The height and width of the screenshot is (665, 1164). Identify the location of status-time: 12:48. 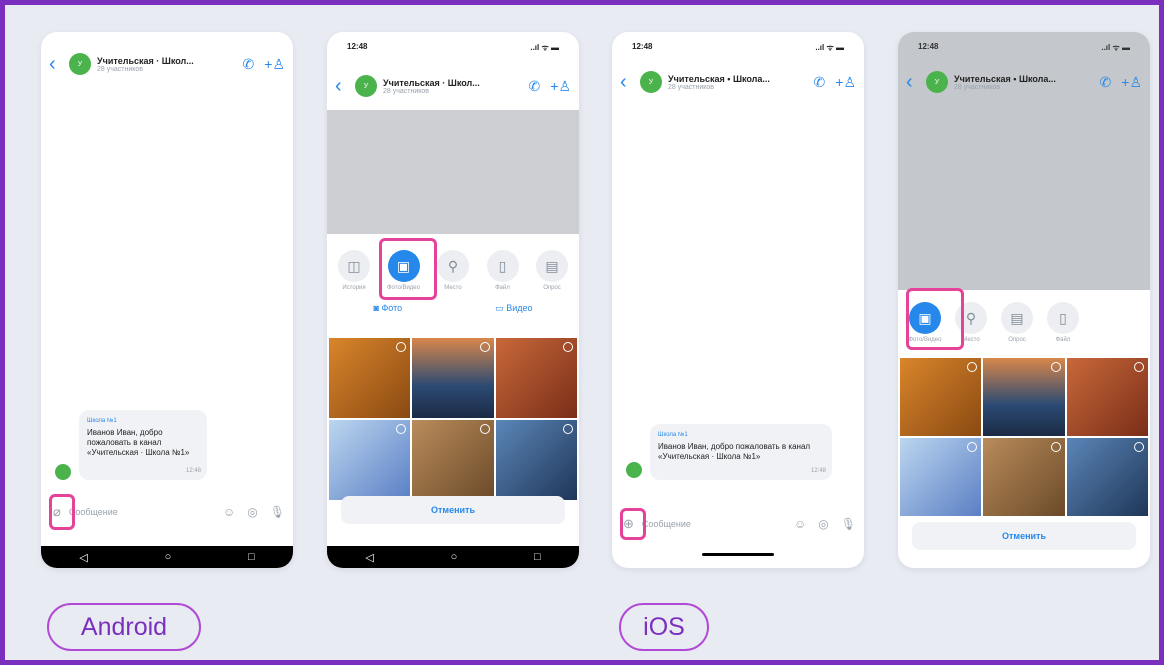
(357, 46).